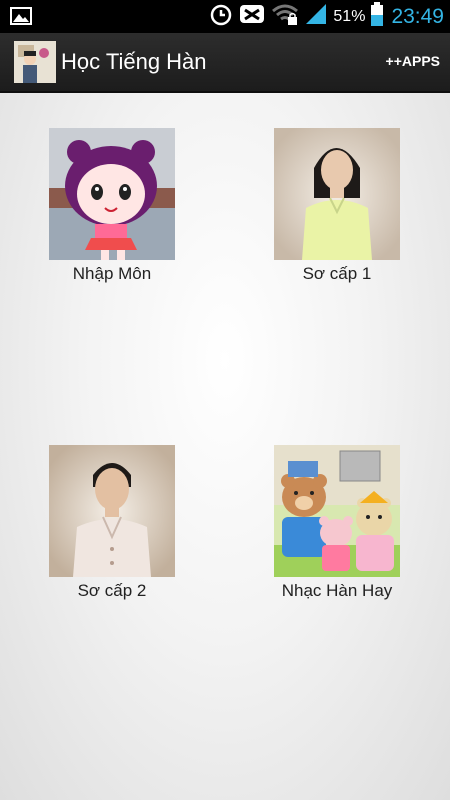  What do you see at coordinates (112, 590) in the screenshot?
I see `tile-label: Sơ cấp 2` at bounding box center [112, 590].